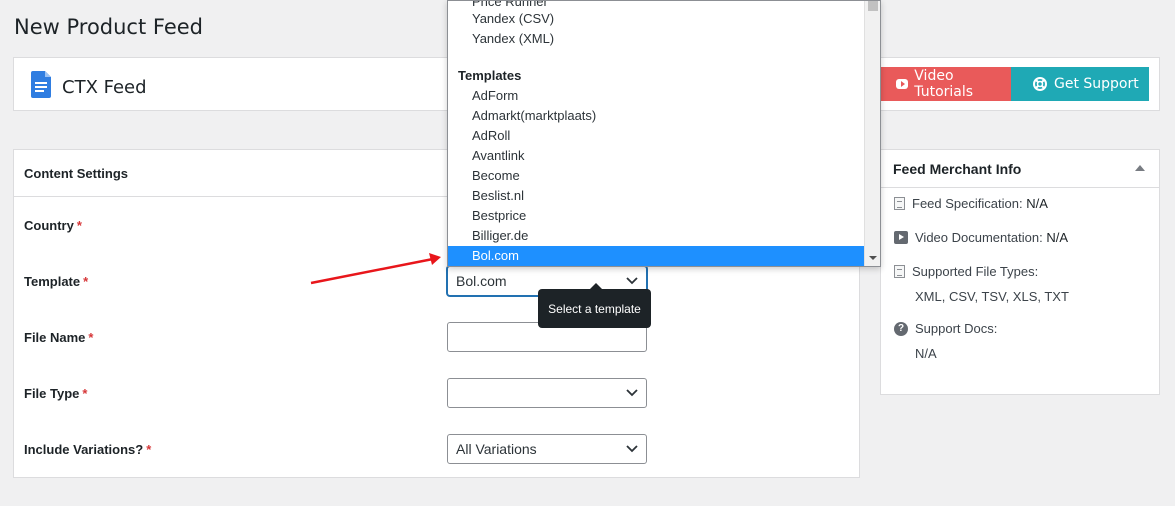 The width and height of the screenshot is (1175, 506). What do you see at coordinates (88, 449) in the screenshot?
I see `include-variations-label: Include Variations? *` at bounding box center [88, 449].